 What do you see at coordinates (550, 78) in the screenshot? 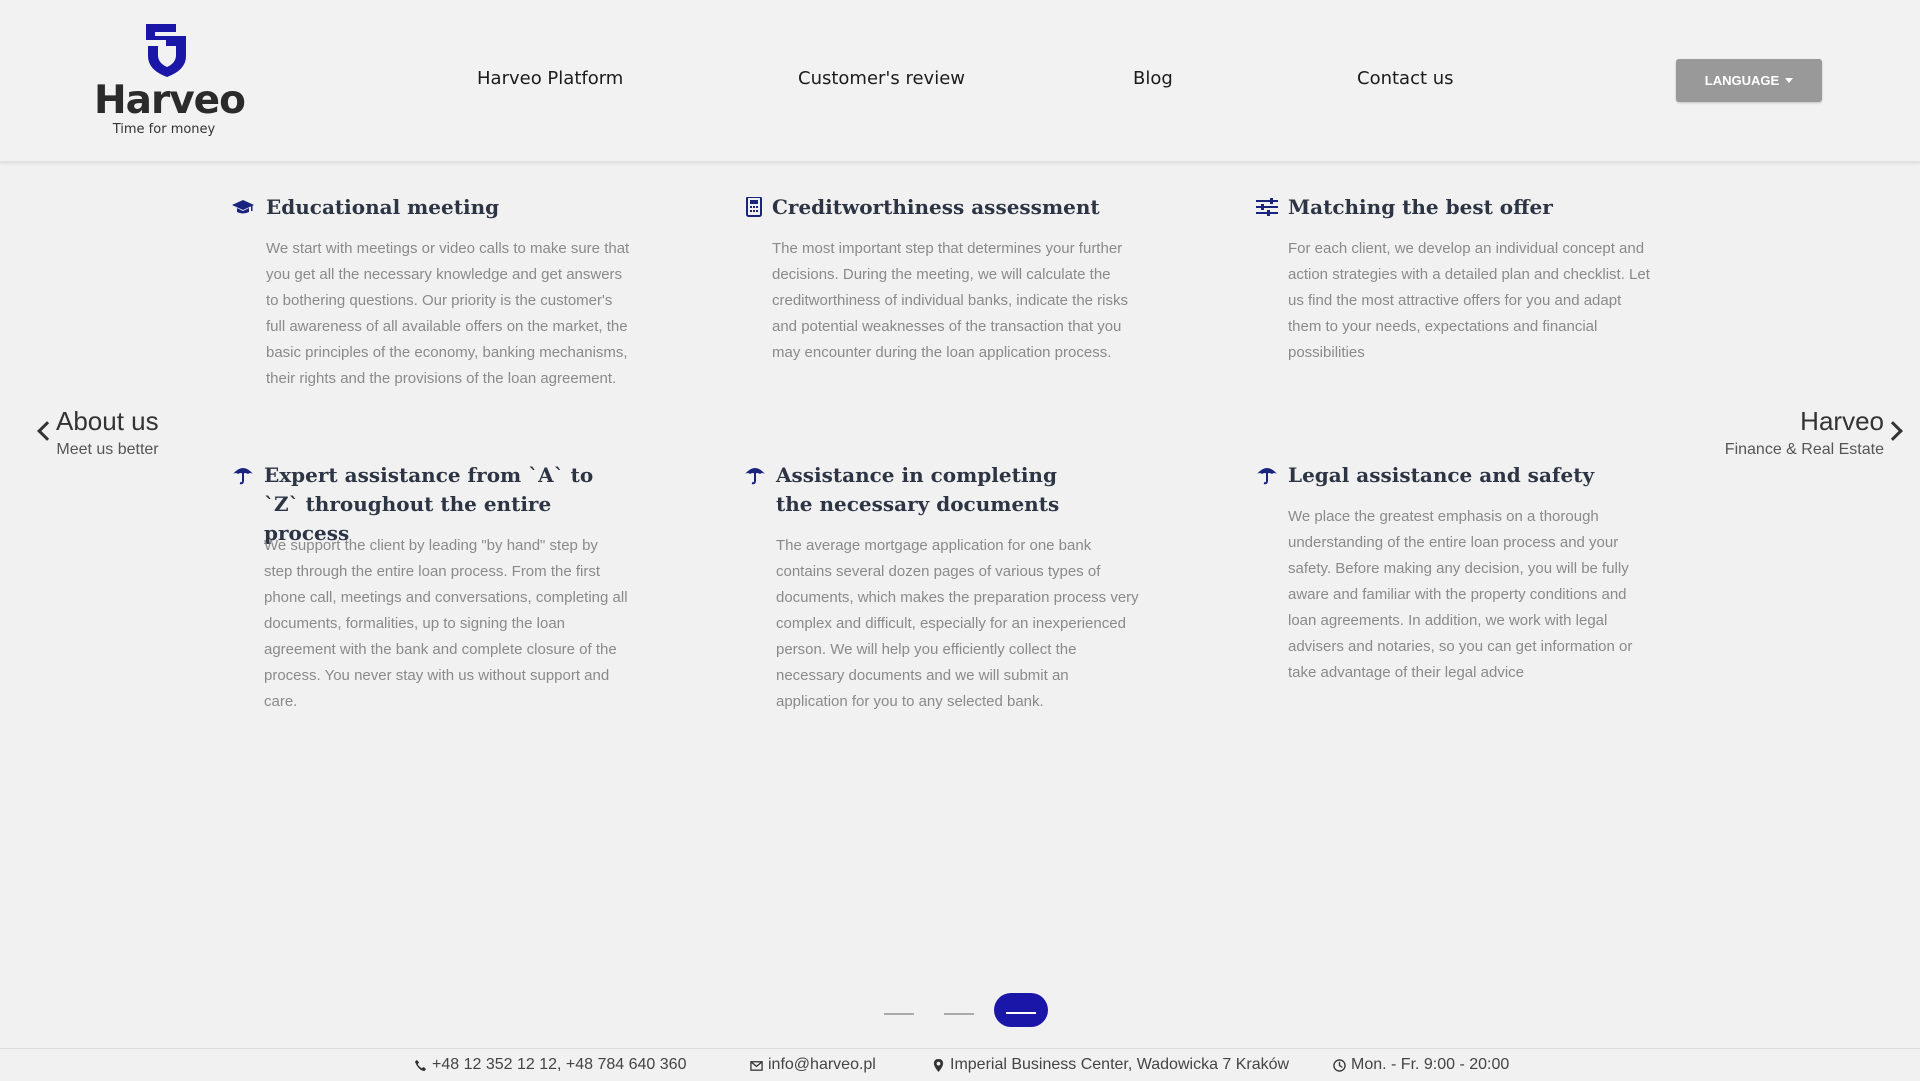
I see `nav-harveo-platform: Harveo Platform` at bounding box center [550, 78].